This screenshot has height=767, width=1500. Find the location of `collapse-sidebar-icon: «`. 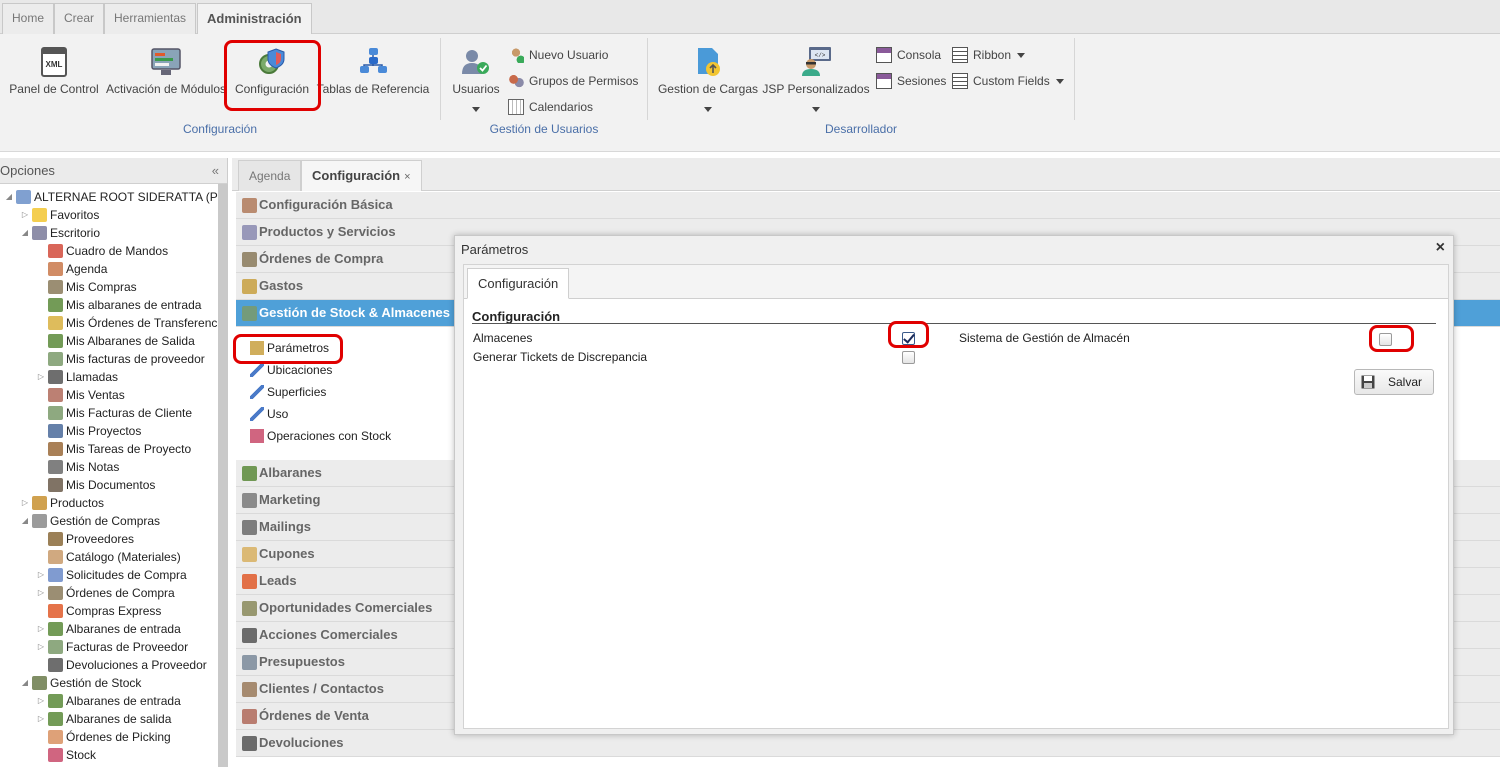

collapse-sidebar-icon: « is located at coordinates (215, 171).